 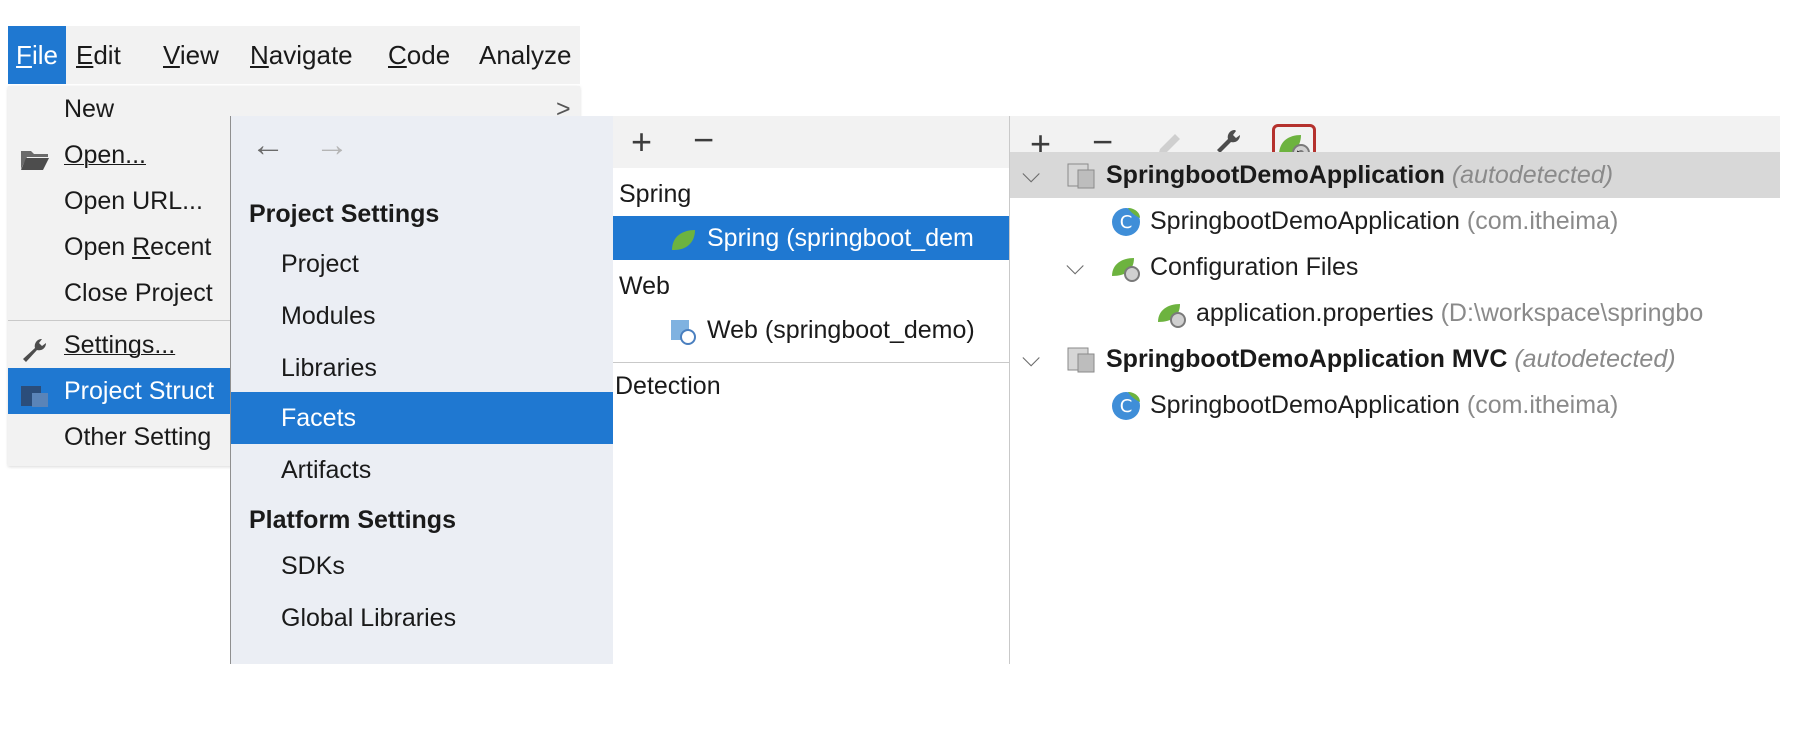 I want to click on tree-row-context-1-label: SpringbootDemoApplication (autodetected), so click(x=1359, y=175).